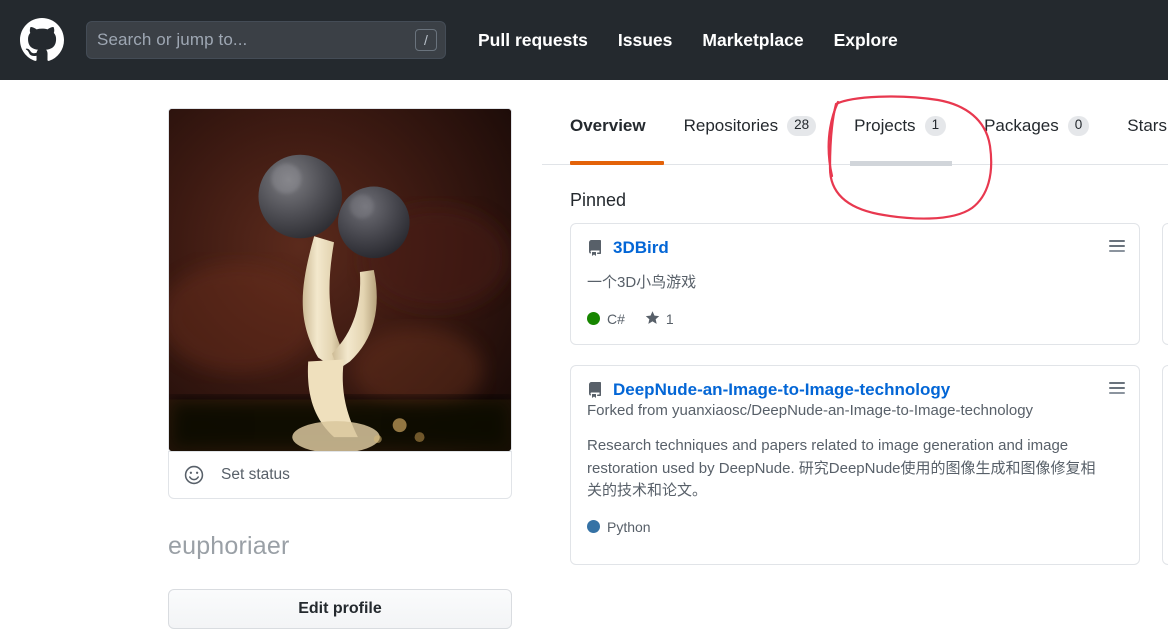  I want to click on pinned-card-repo-name: 3DBird, so click(641, 248).